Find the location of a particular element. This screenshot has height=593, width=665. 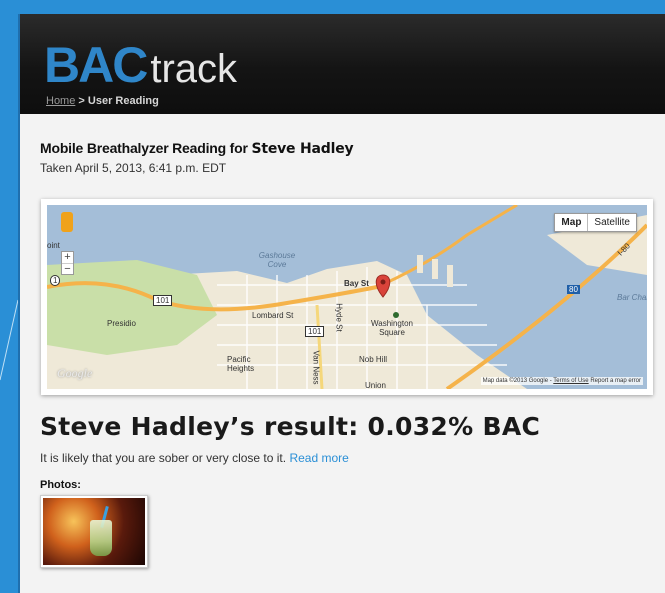

terms-of-use-link: Terms of Use is located at coordinates (570, 381).